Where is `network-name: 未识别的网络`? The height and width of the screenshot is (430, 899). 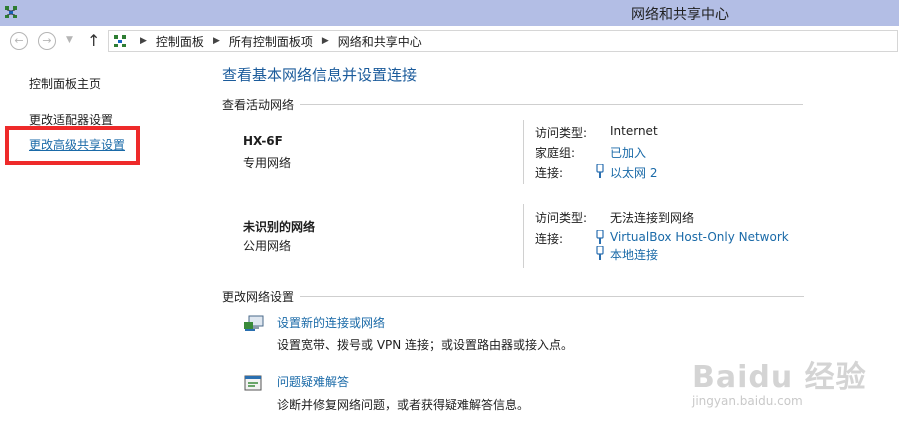
network-name: 未识别的网络 is located at coordinates (279, 227).